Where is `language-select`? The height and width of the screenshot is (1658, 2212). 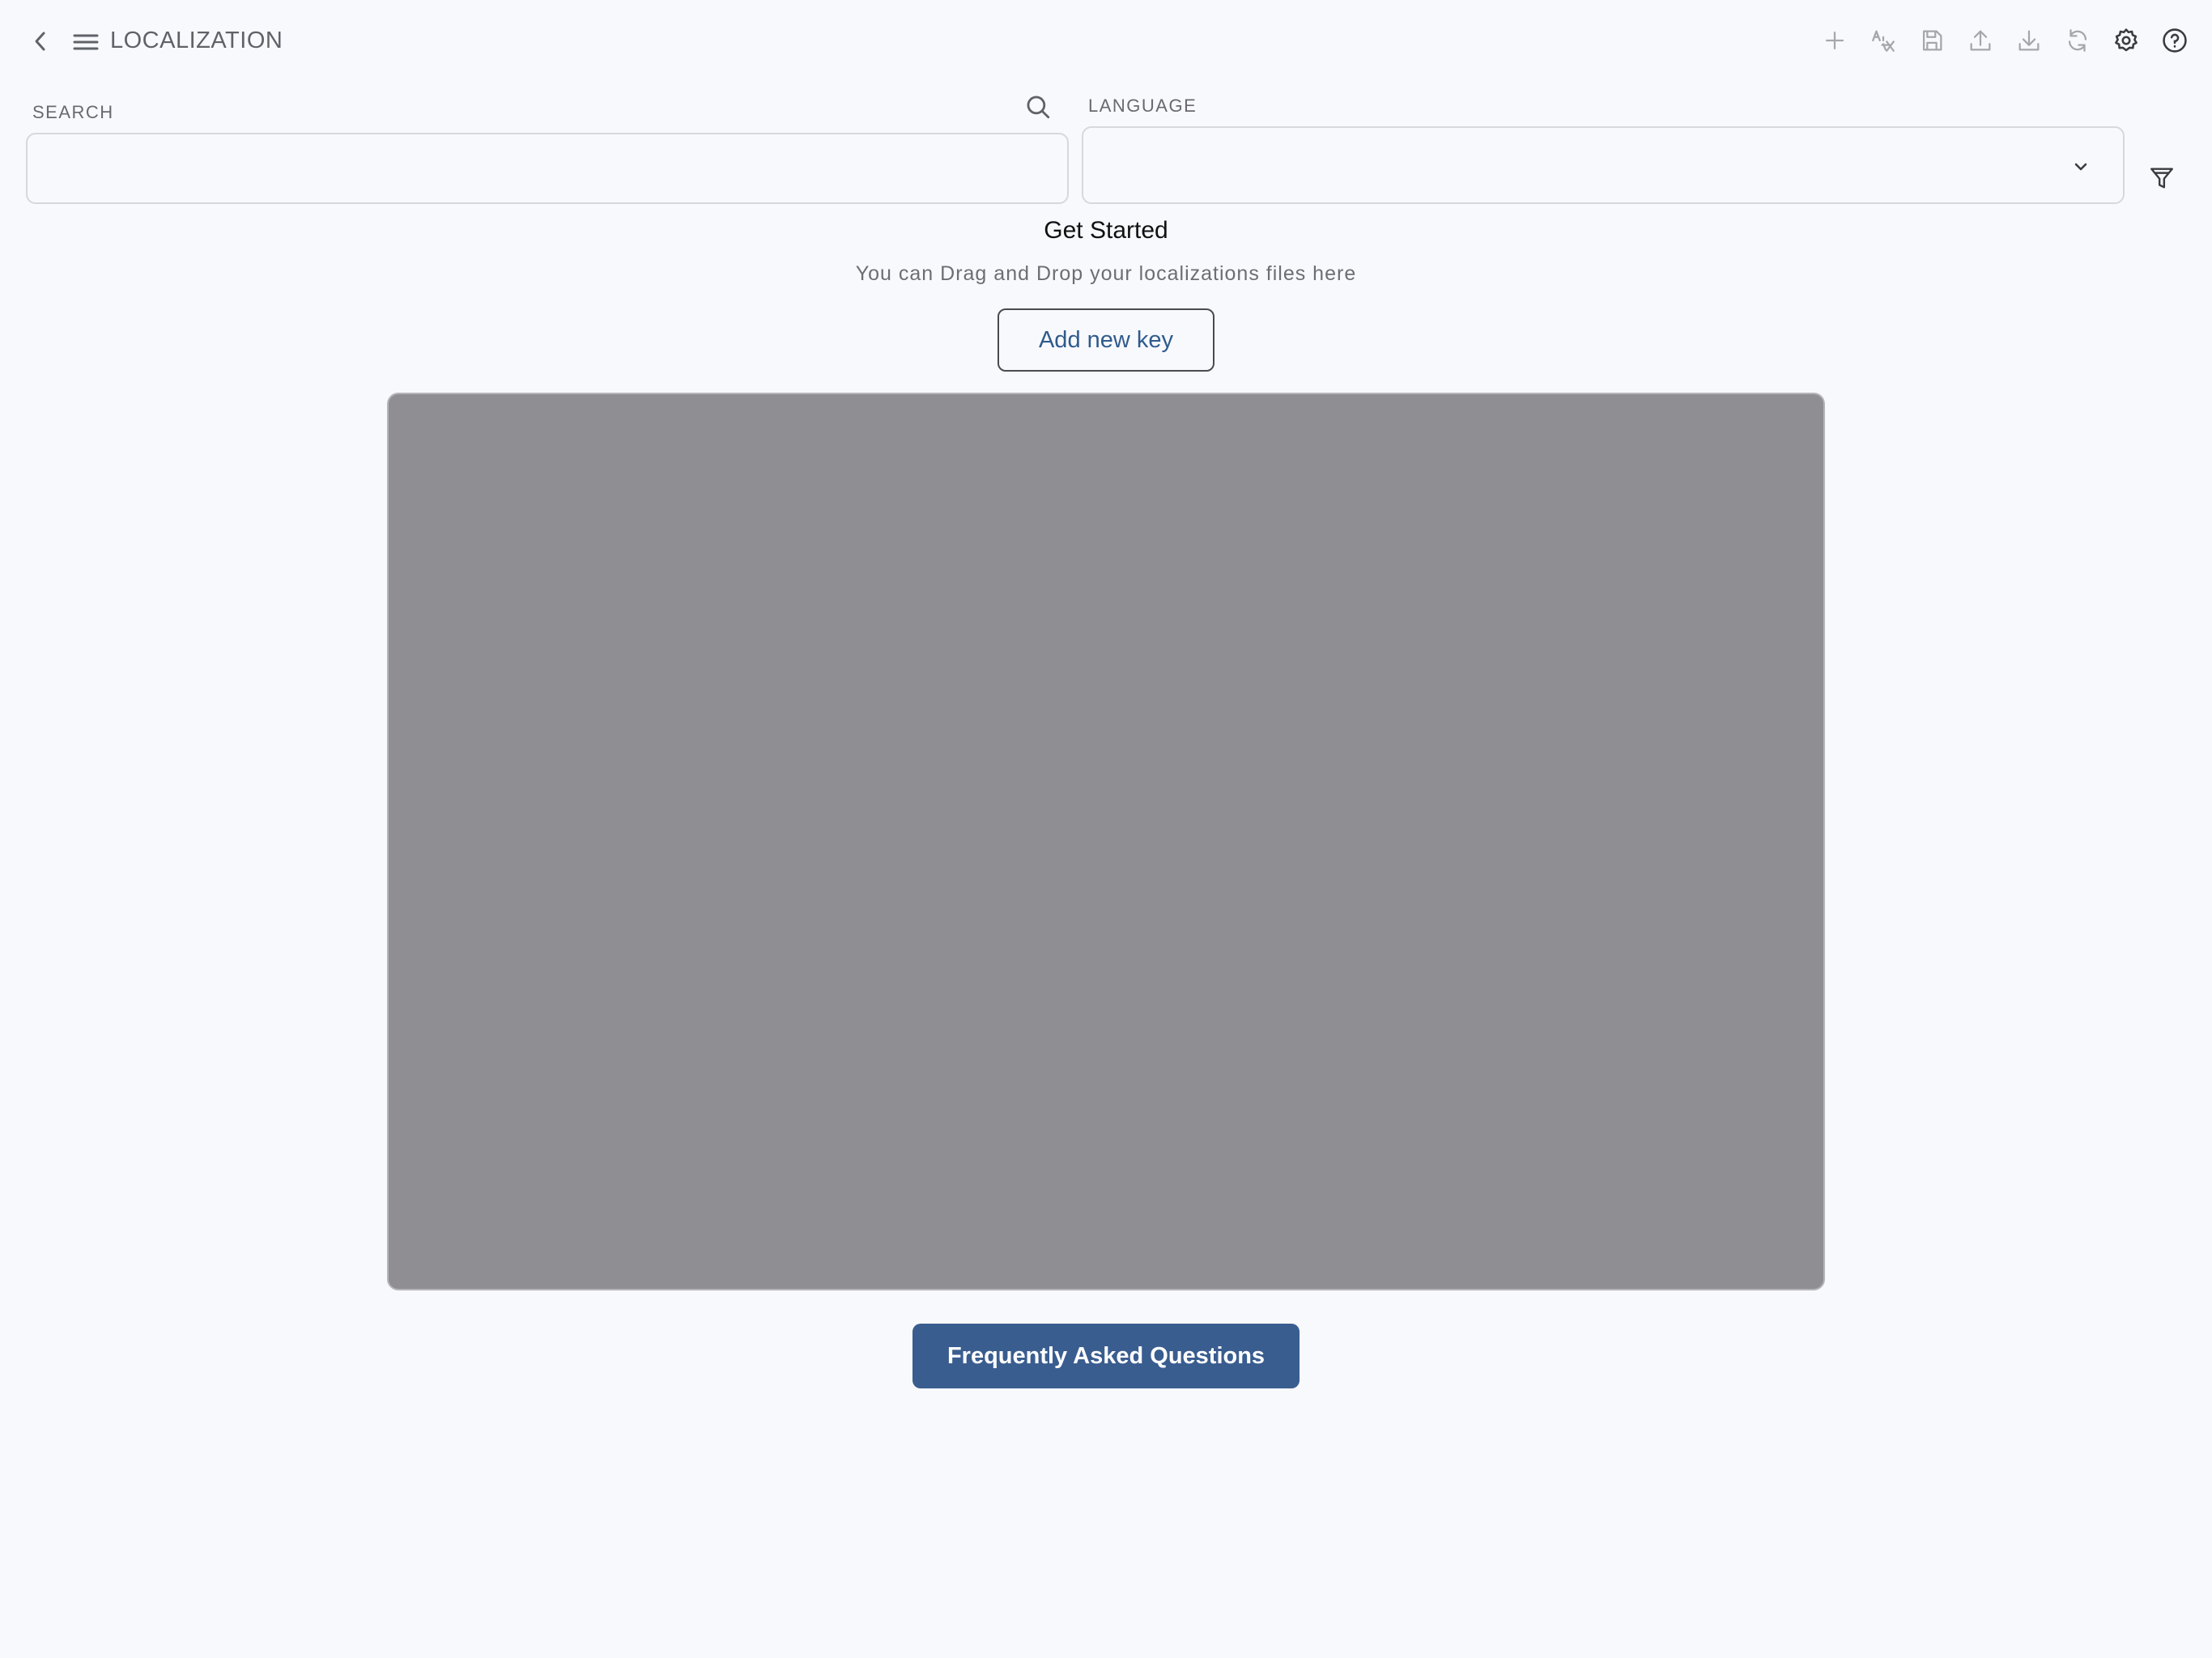 language-select is located at coordinates (1604, 165).